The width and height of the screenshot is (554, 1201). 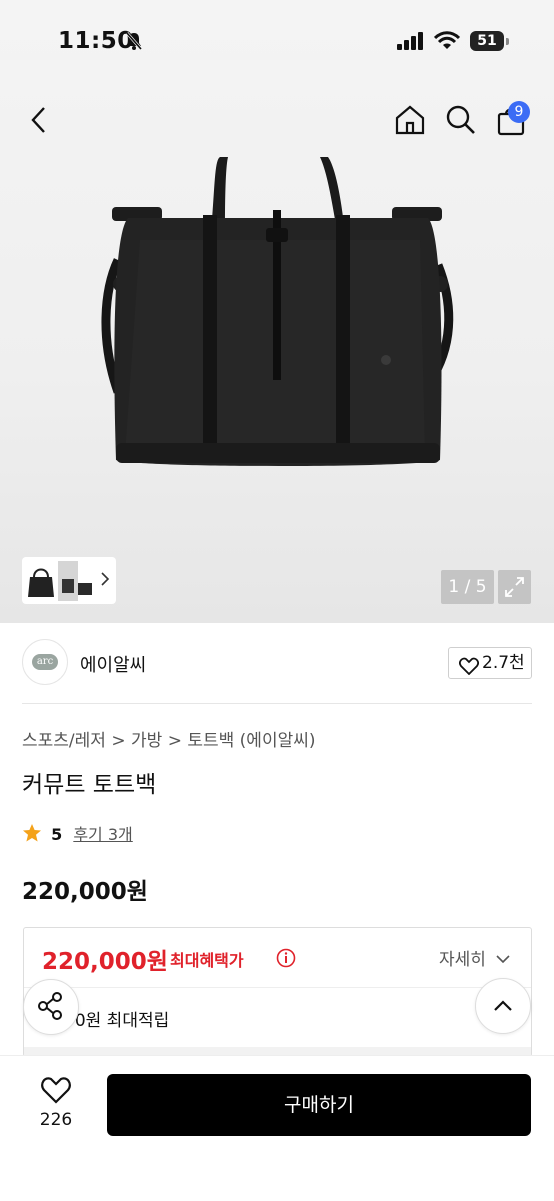 I want to click on chevron-left-icon, so click(x=38, y=120).